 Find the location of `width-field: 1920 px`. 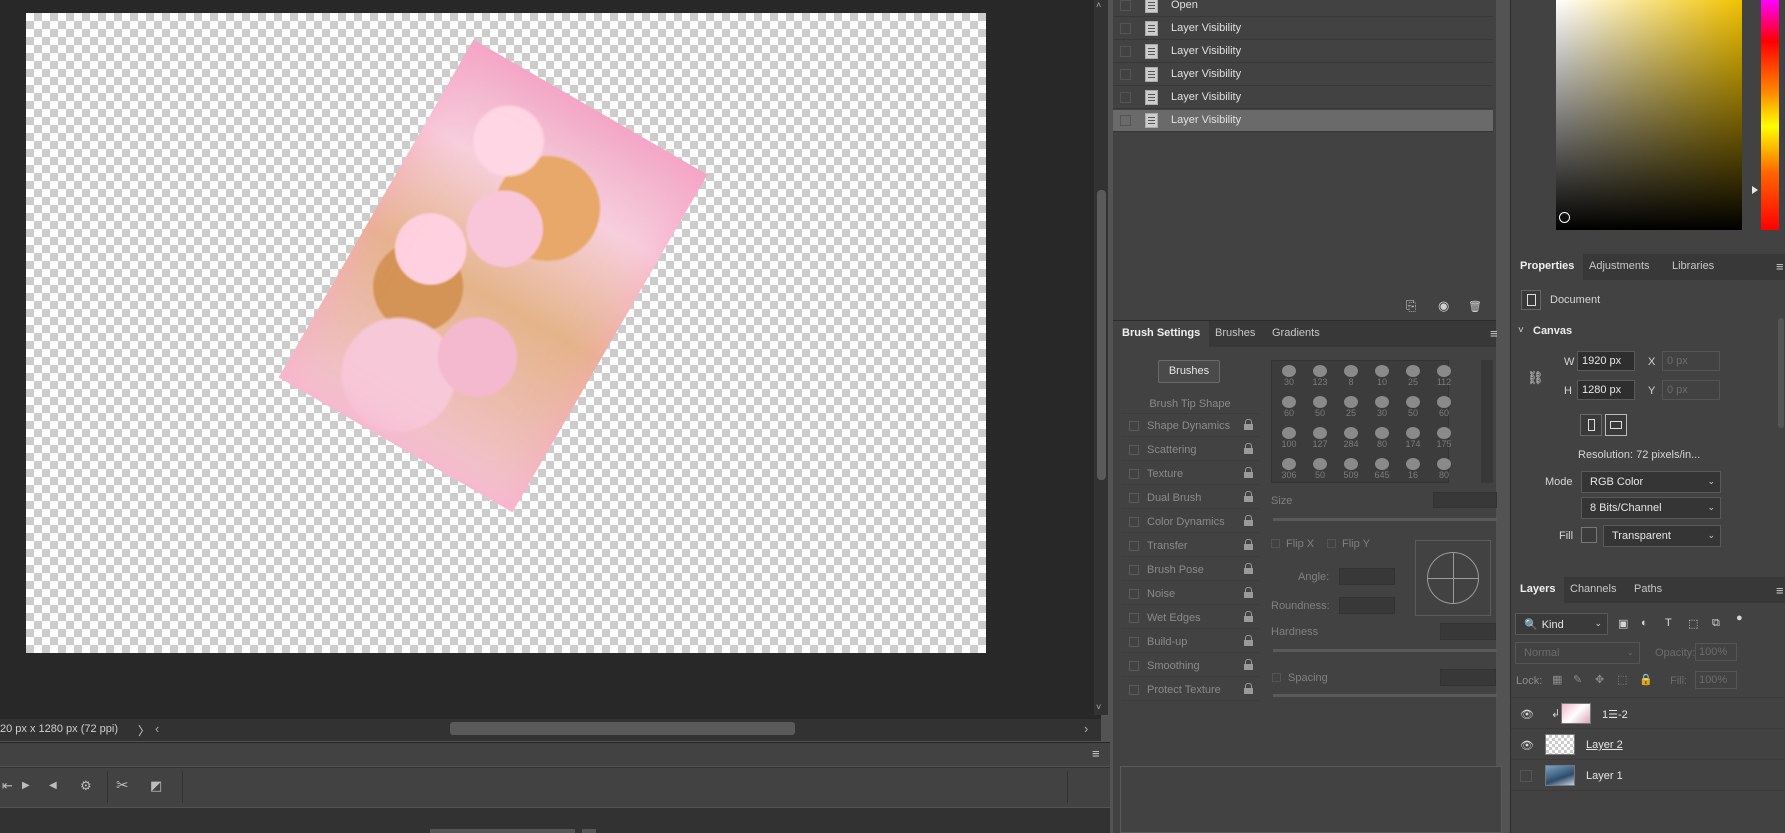

width-field: 1920 px is located at coordinates (1606, 361).